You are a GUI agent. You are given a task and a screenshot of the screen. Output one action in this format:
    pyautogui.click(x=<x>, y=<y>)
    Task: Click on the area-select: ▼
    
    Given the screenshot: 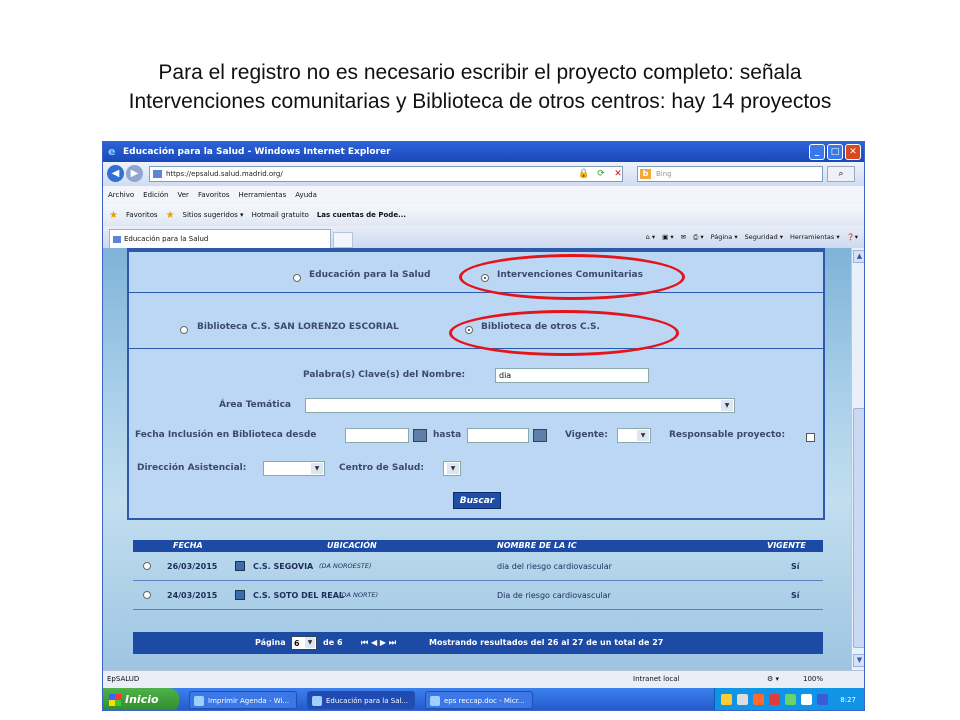 What is the action you would take?
    pyautogui.click(x=520, y=405)
    